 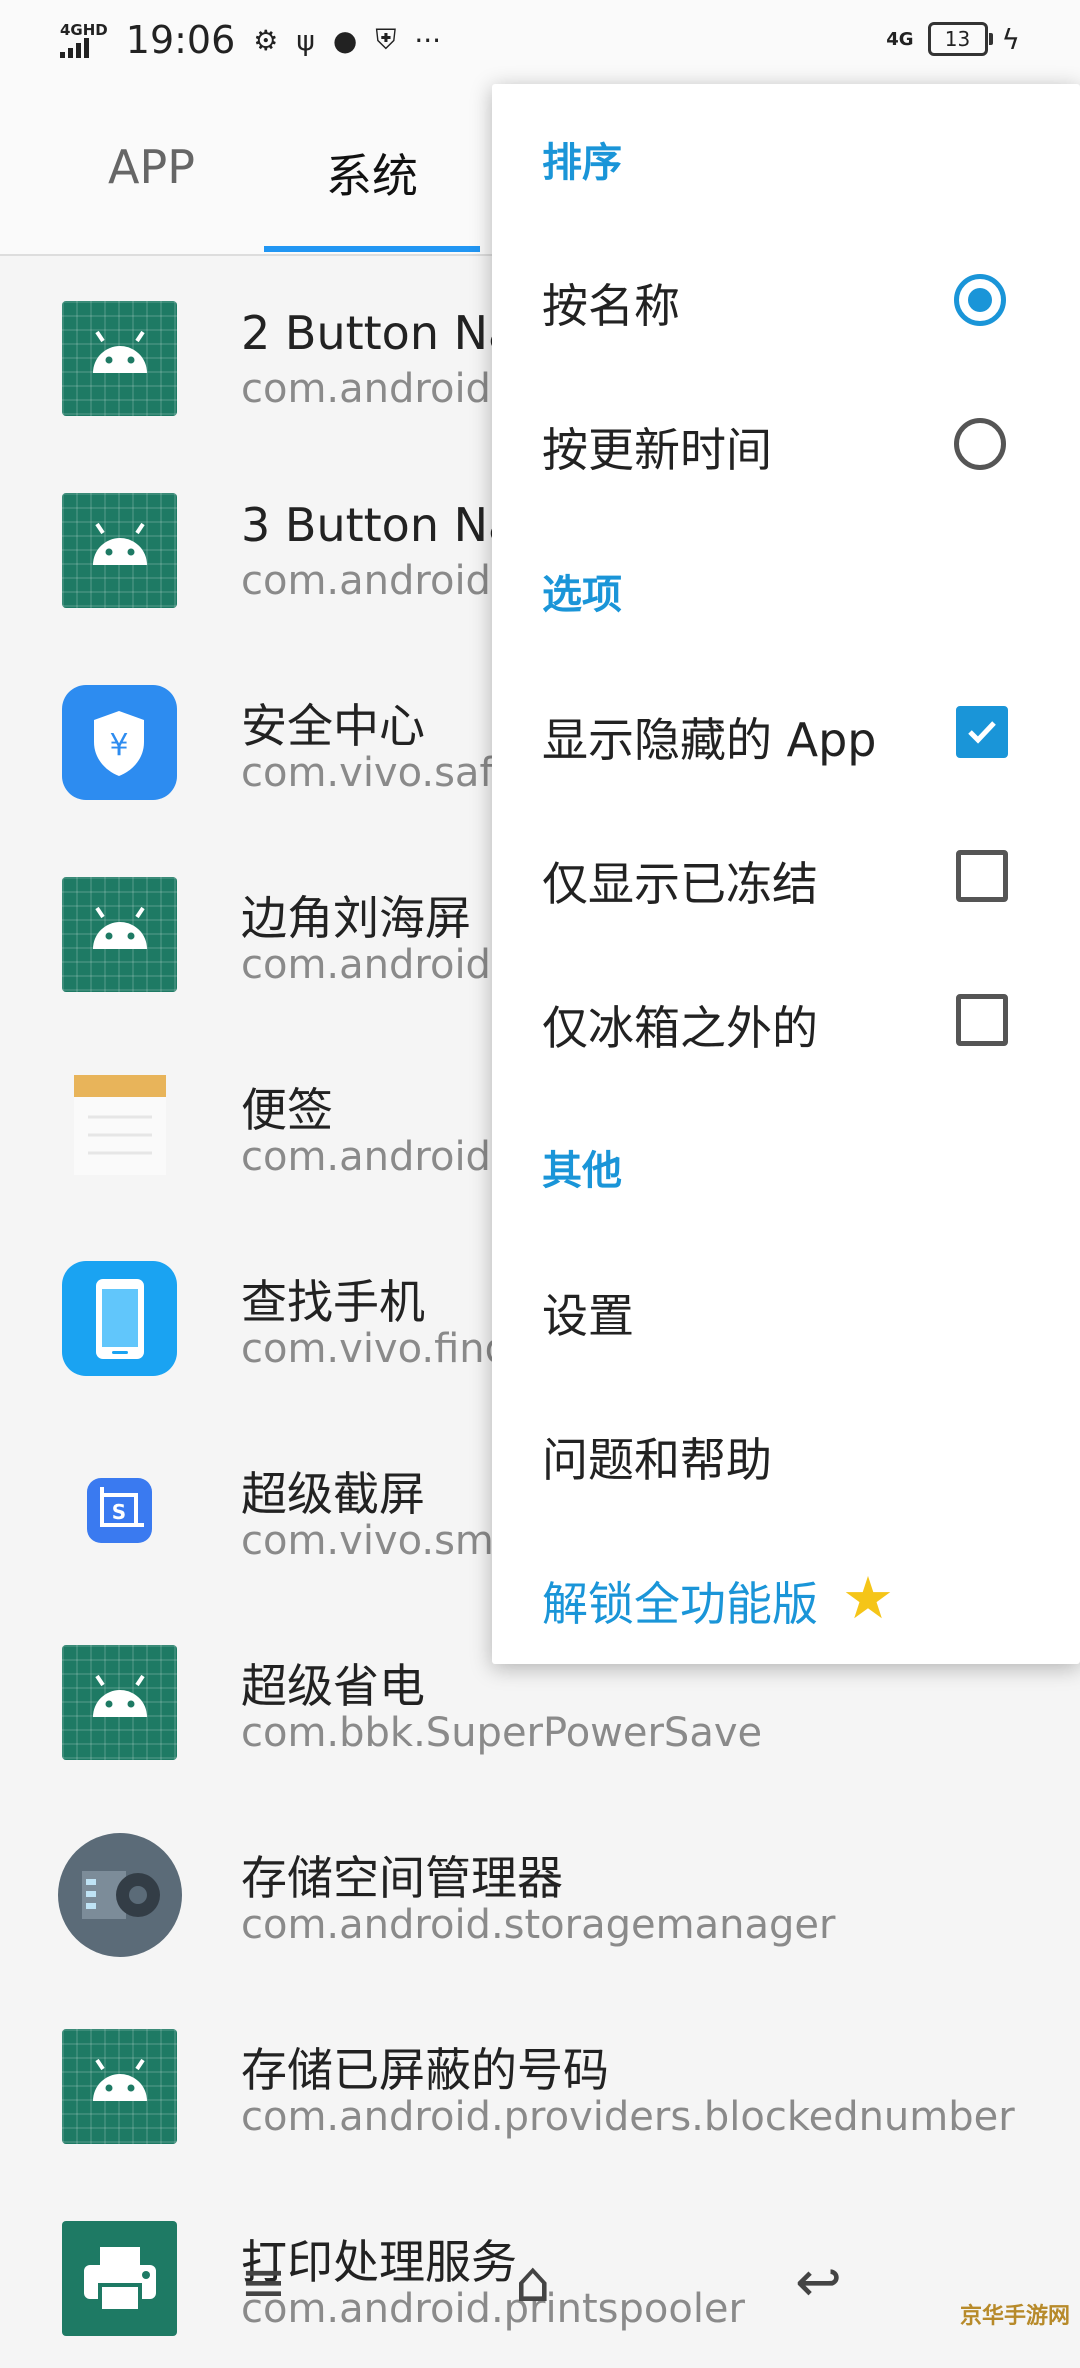 What do you see at coordinates (266, 40) in the screenshot?
I see `usb-debug-icon: ⚙` at bounding box center [266, 40].